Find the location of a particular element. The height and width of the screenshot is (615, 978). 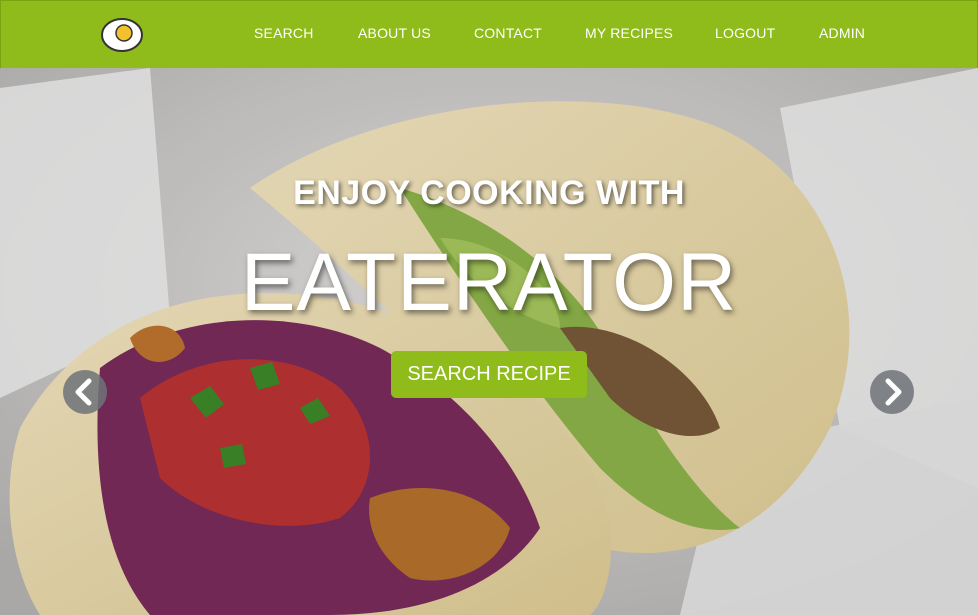

hero-brand-title: EATERATOR is located at coordinates (489, 282).